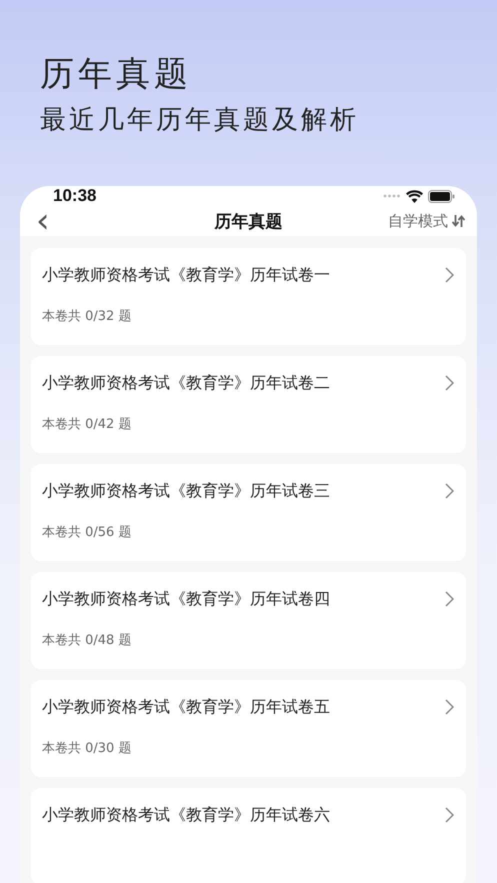  I want to click on nav-title: 历年真题, so click(248, 221).